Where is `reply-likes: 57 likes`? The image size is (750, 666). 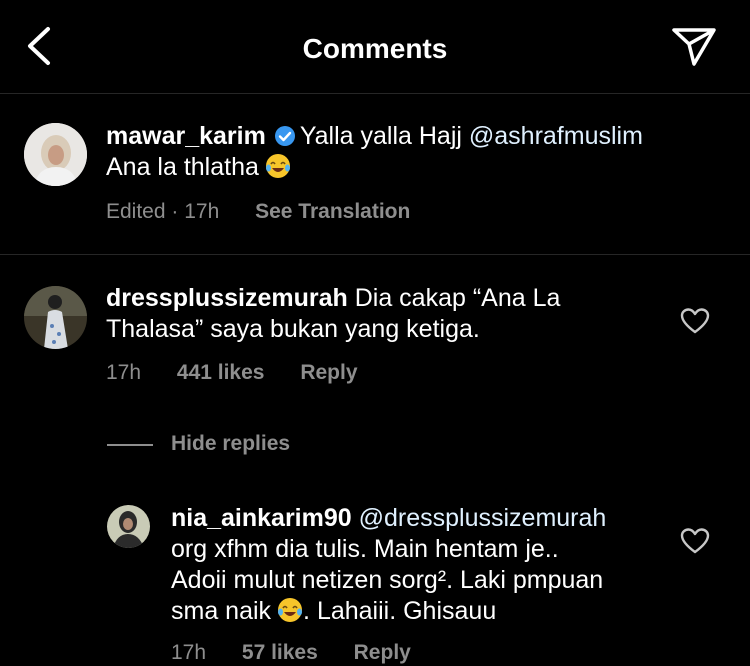 reply-likes: 57 likes is located at coordinates (280, 652).